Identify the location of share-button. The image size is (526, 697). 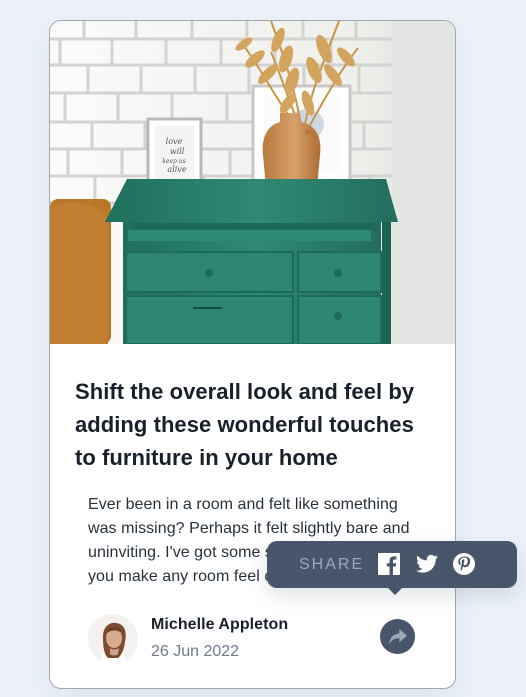
(397, 636).